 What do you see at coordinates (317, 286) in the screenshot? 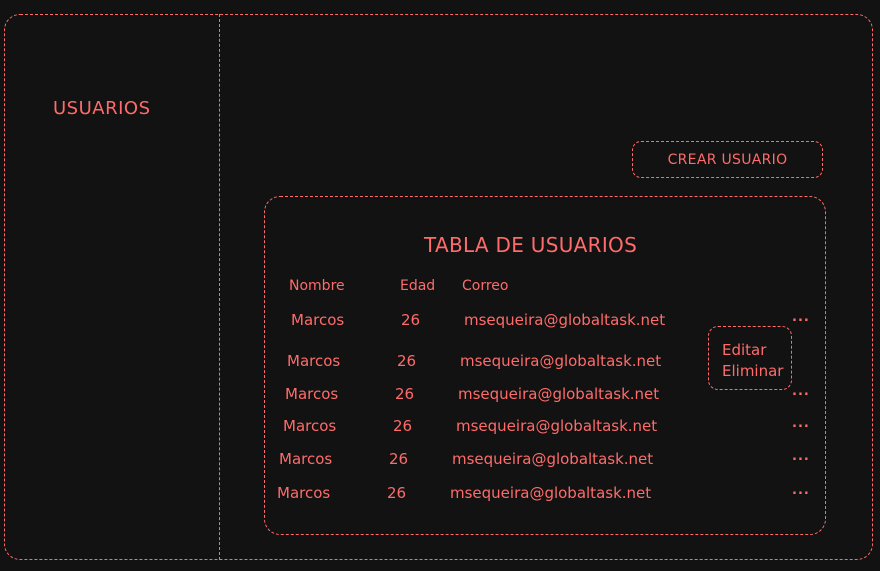
I see `column-header-nombre: Nombre` at bounding box center [317, 286].